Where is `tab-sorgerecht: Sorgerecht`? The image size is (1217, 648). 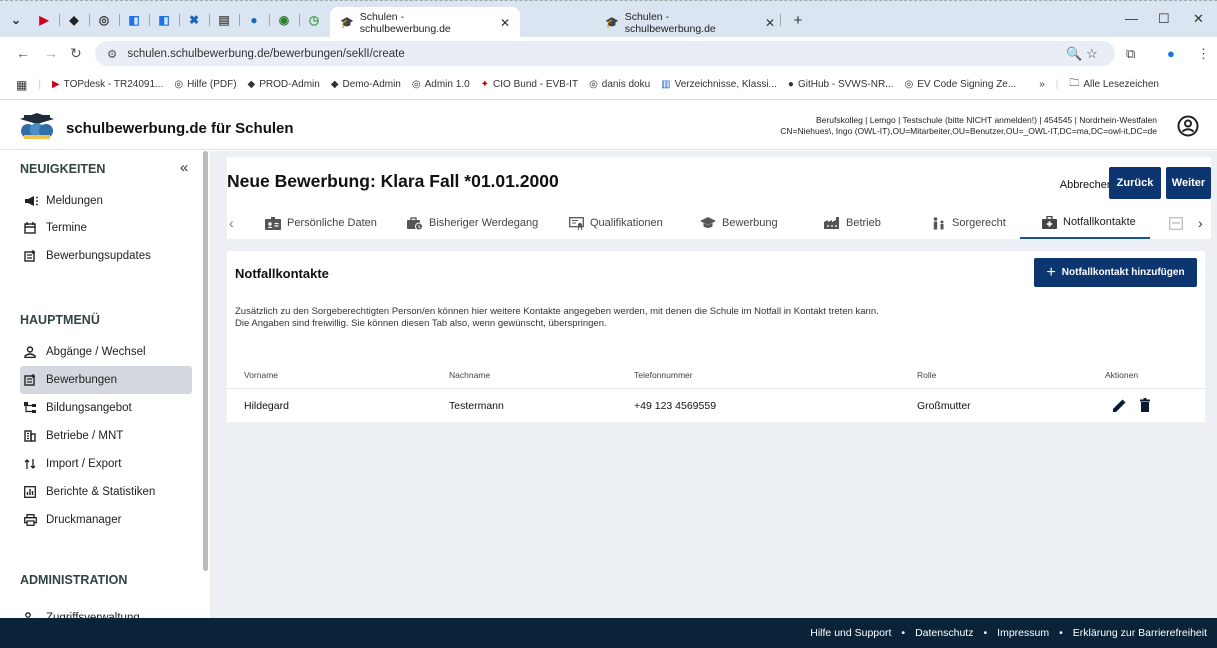
tab-sorgerecht: Sorgerecht is located at coordinates (969, 223).